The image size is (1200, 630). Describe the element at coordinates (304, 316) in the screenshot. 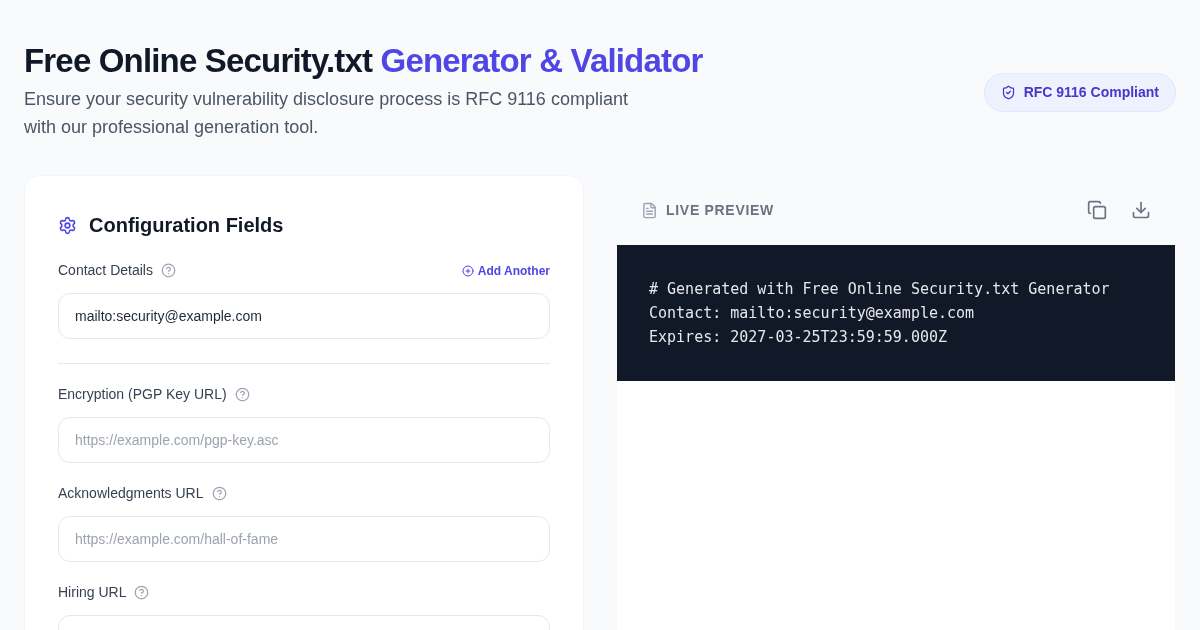

I see `input-field: mailto:security@example.com` at that location.